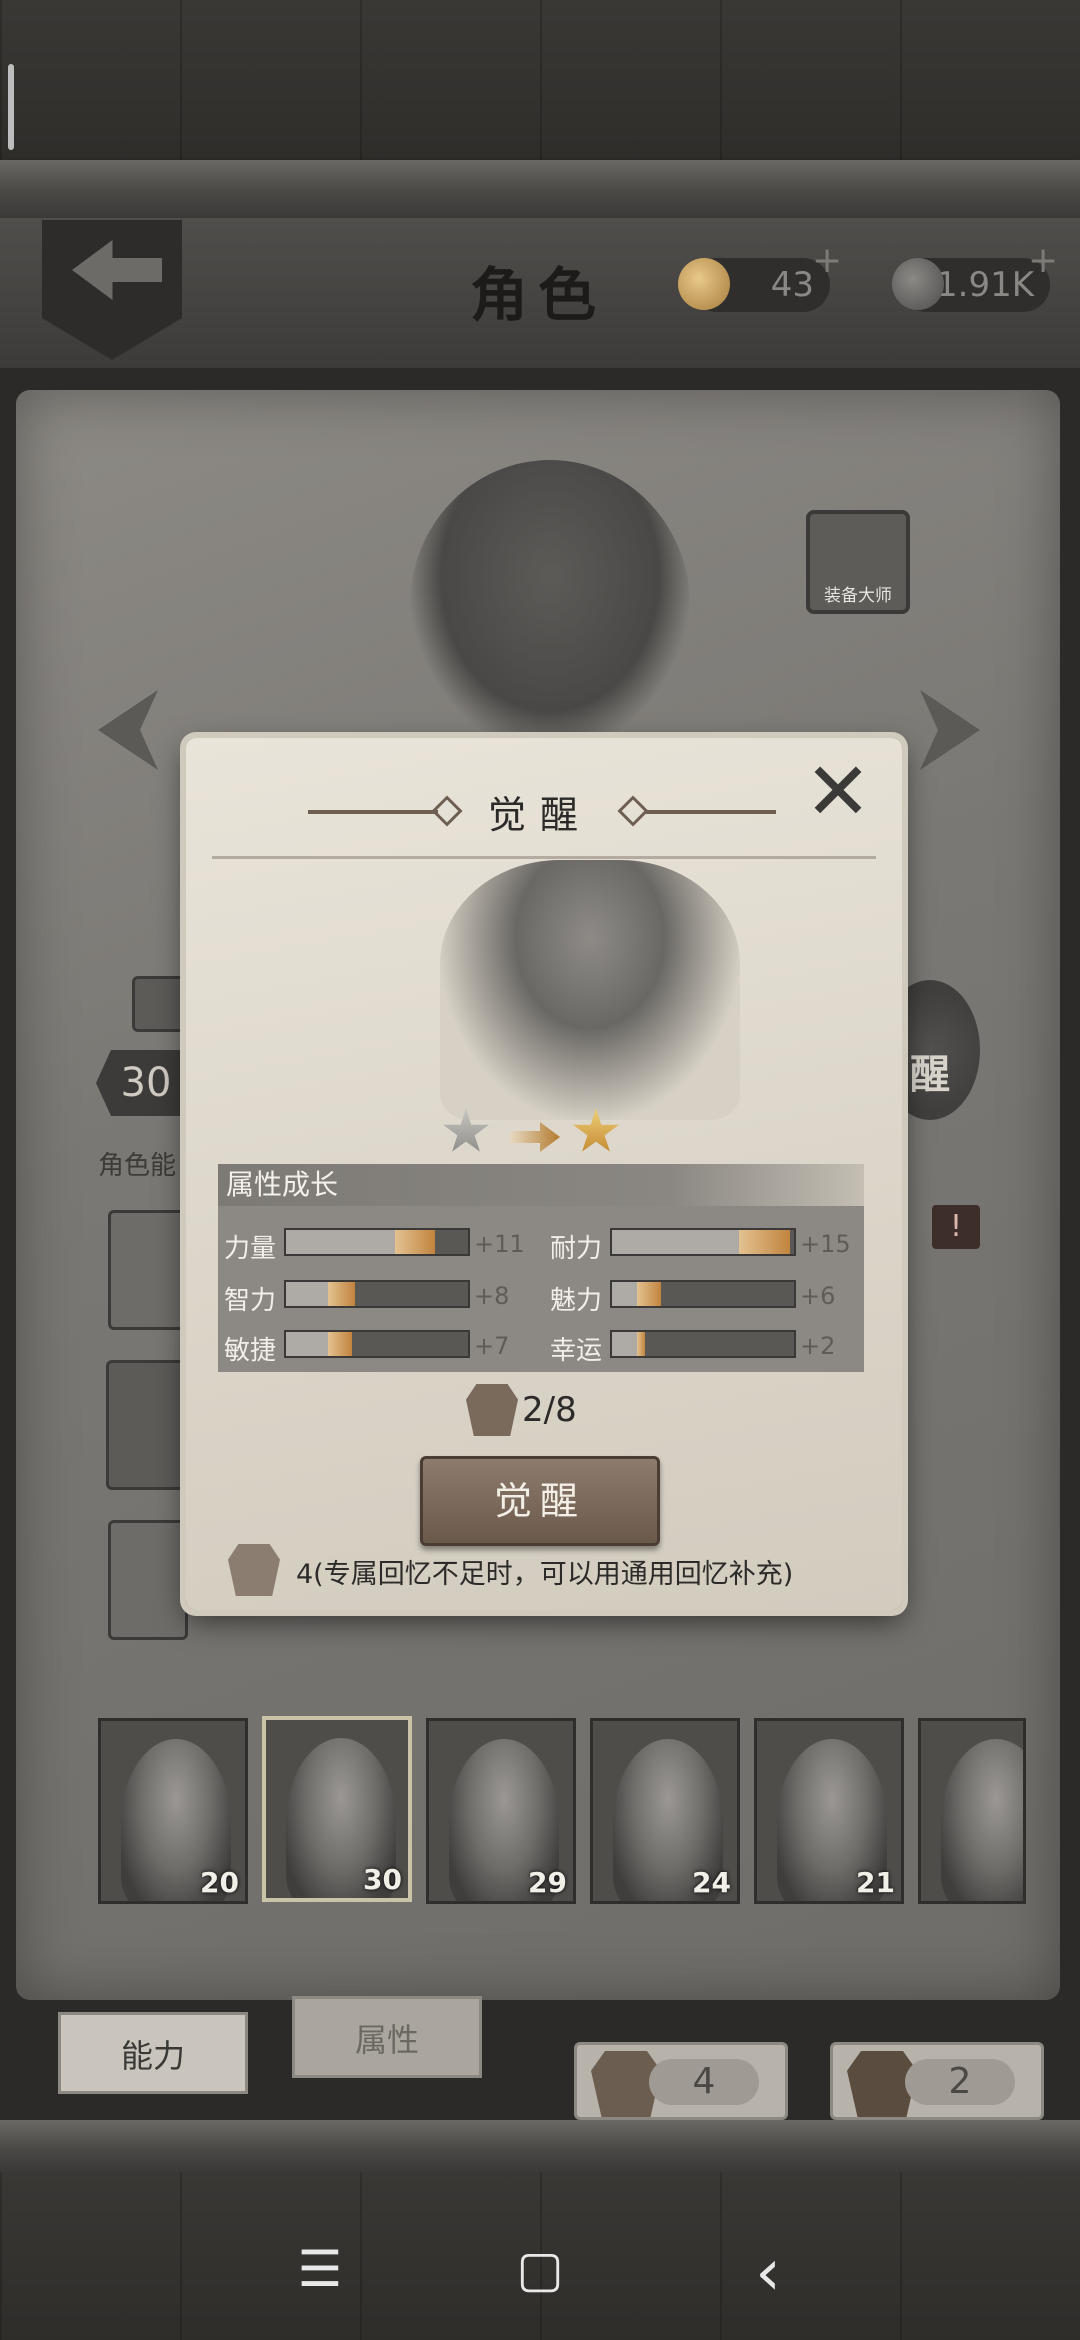 The height and width of the screenshot is (2340, 1080). I want to click on equip-master-label: 装备大师, so click(858, 596).